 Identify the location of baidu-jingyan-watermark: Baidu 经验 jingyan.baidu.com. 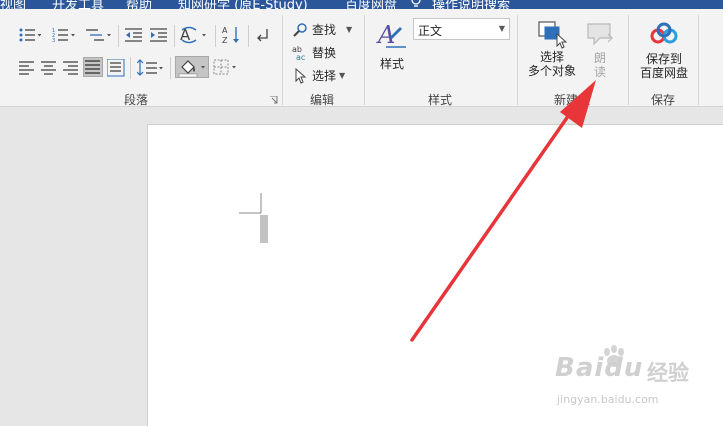
(635, 380).